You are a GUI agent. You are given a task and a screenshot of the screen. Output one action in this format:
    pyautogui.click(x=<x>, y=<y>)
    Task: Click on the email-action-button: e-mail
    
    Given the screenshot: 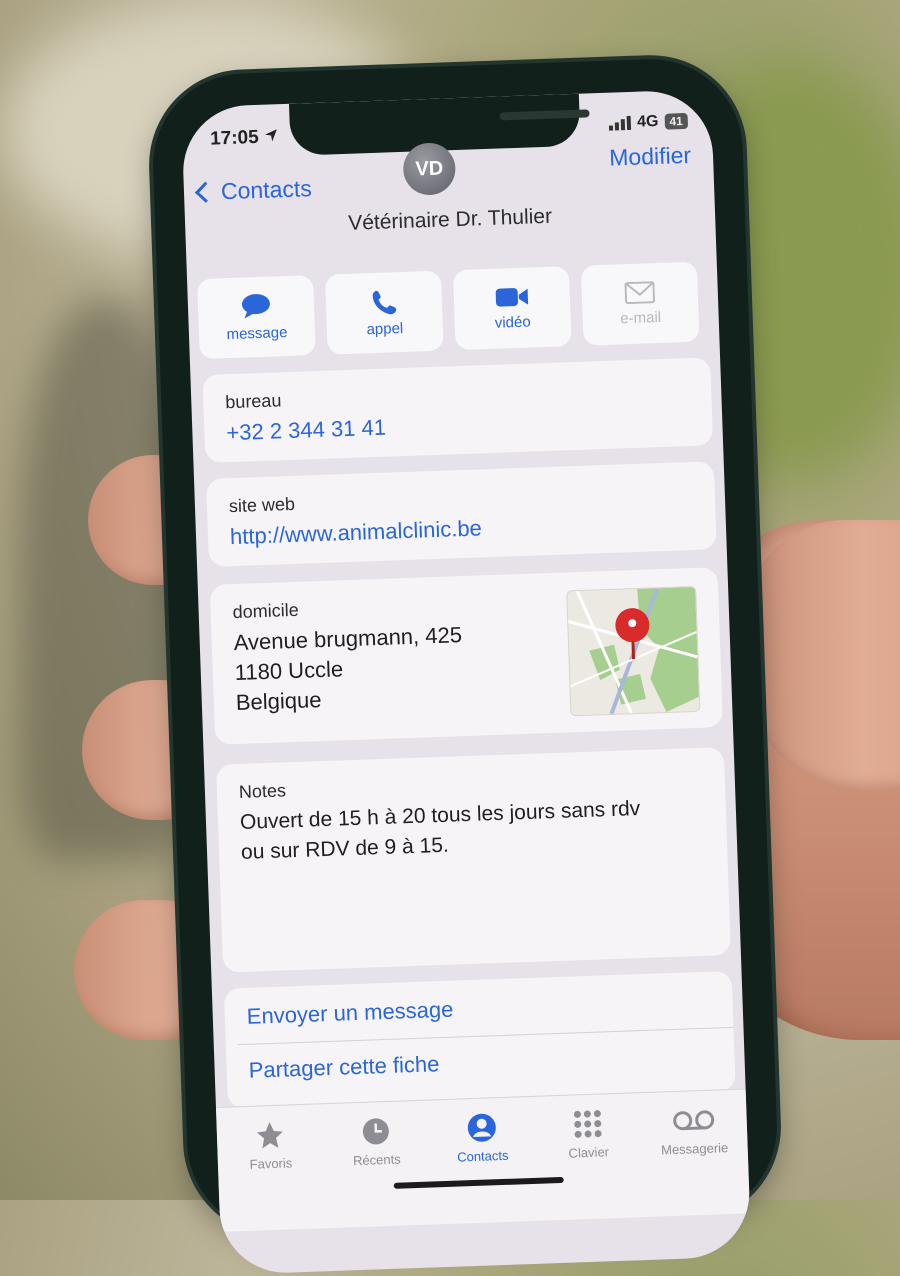 What is the action you would take?
    pyautogui.click(x=640, y=303)
    